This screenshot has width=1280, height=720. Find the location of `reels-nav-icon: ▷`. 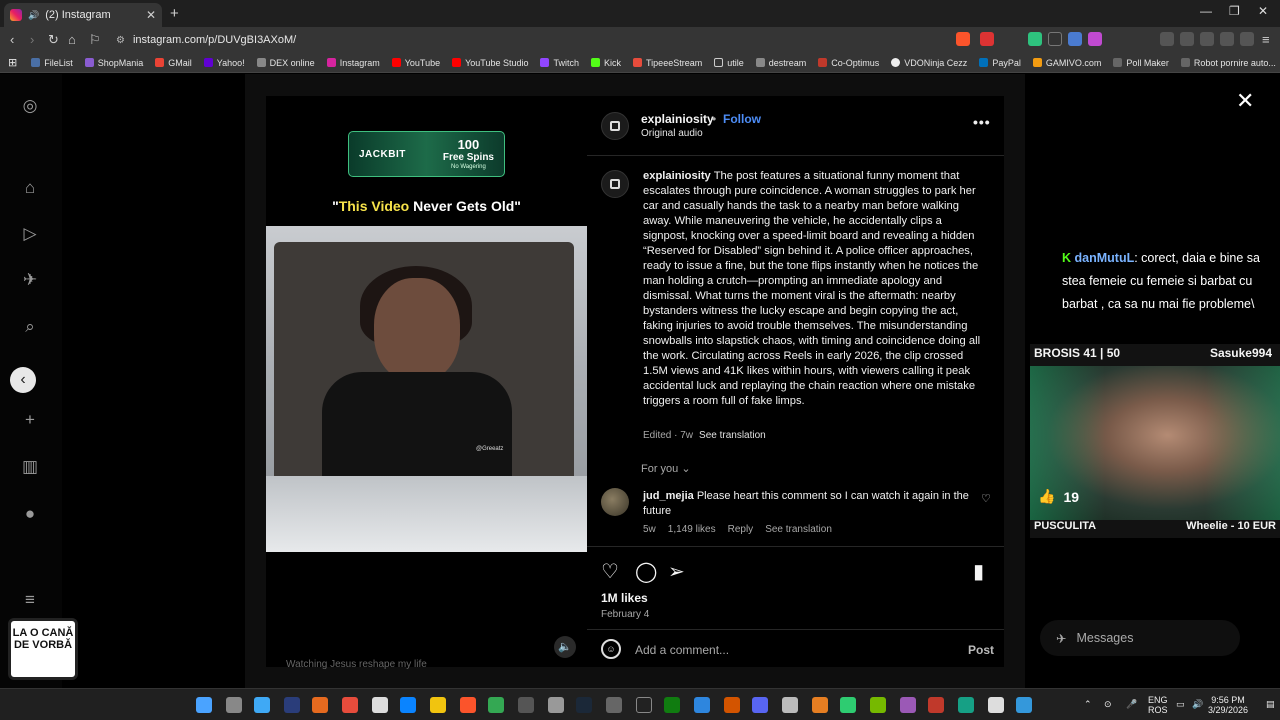

reels-nav-icon: ▷ is located at coordinates (30, 234).